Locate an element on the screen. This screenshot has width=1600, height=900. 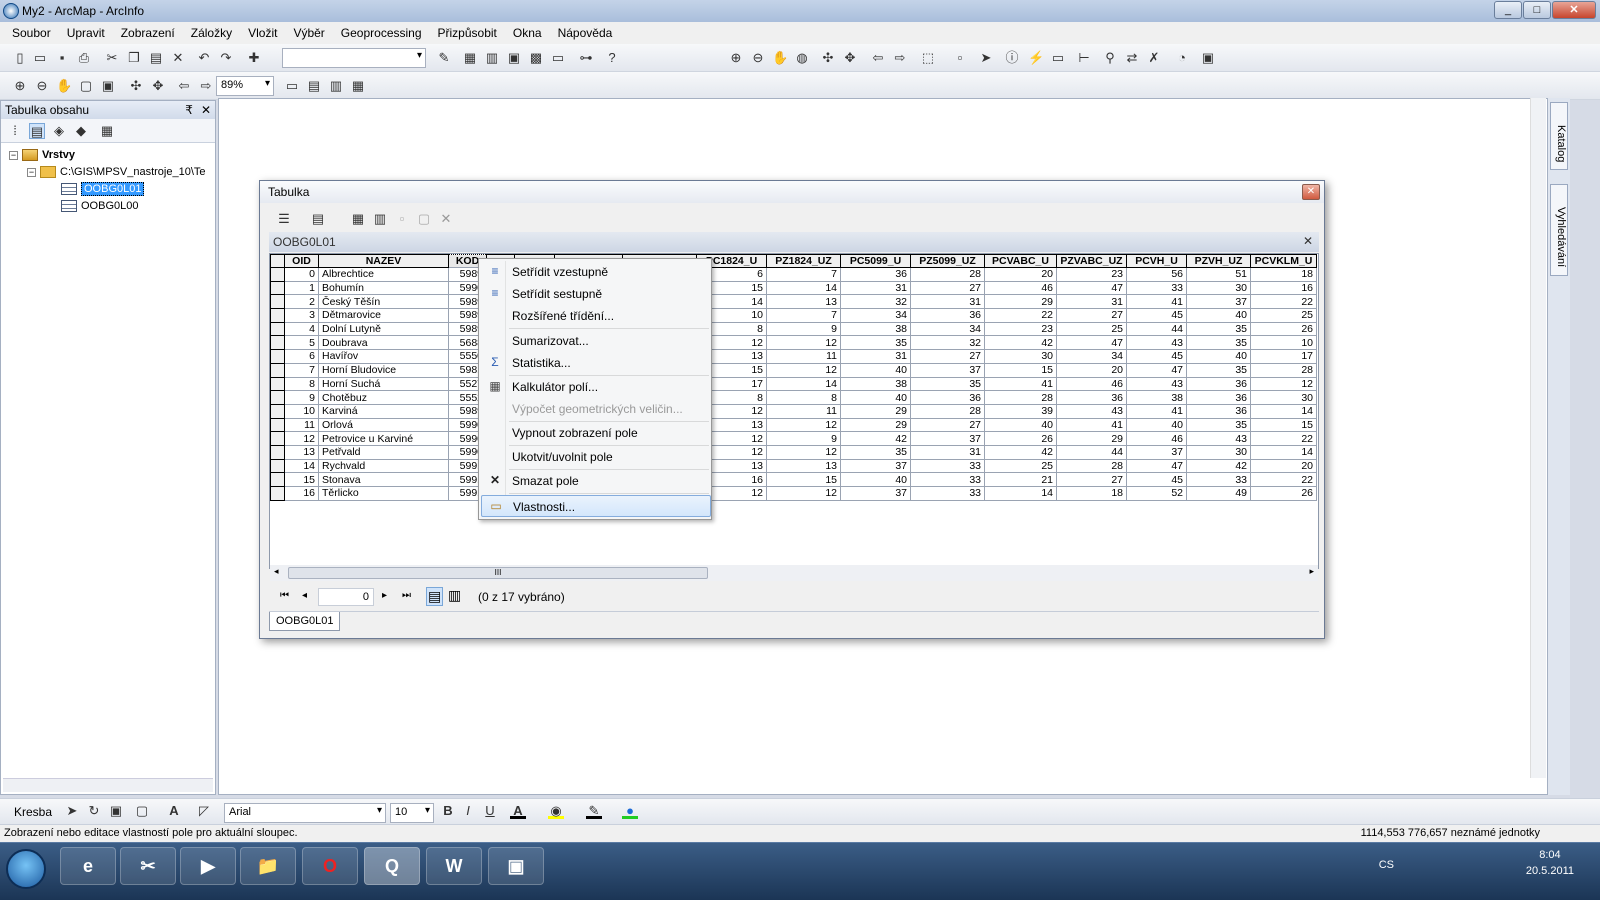
table-cell: 33 is located at coordinates (947, 479).